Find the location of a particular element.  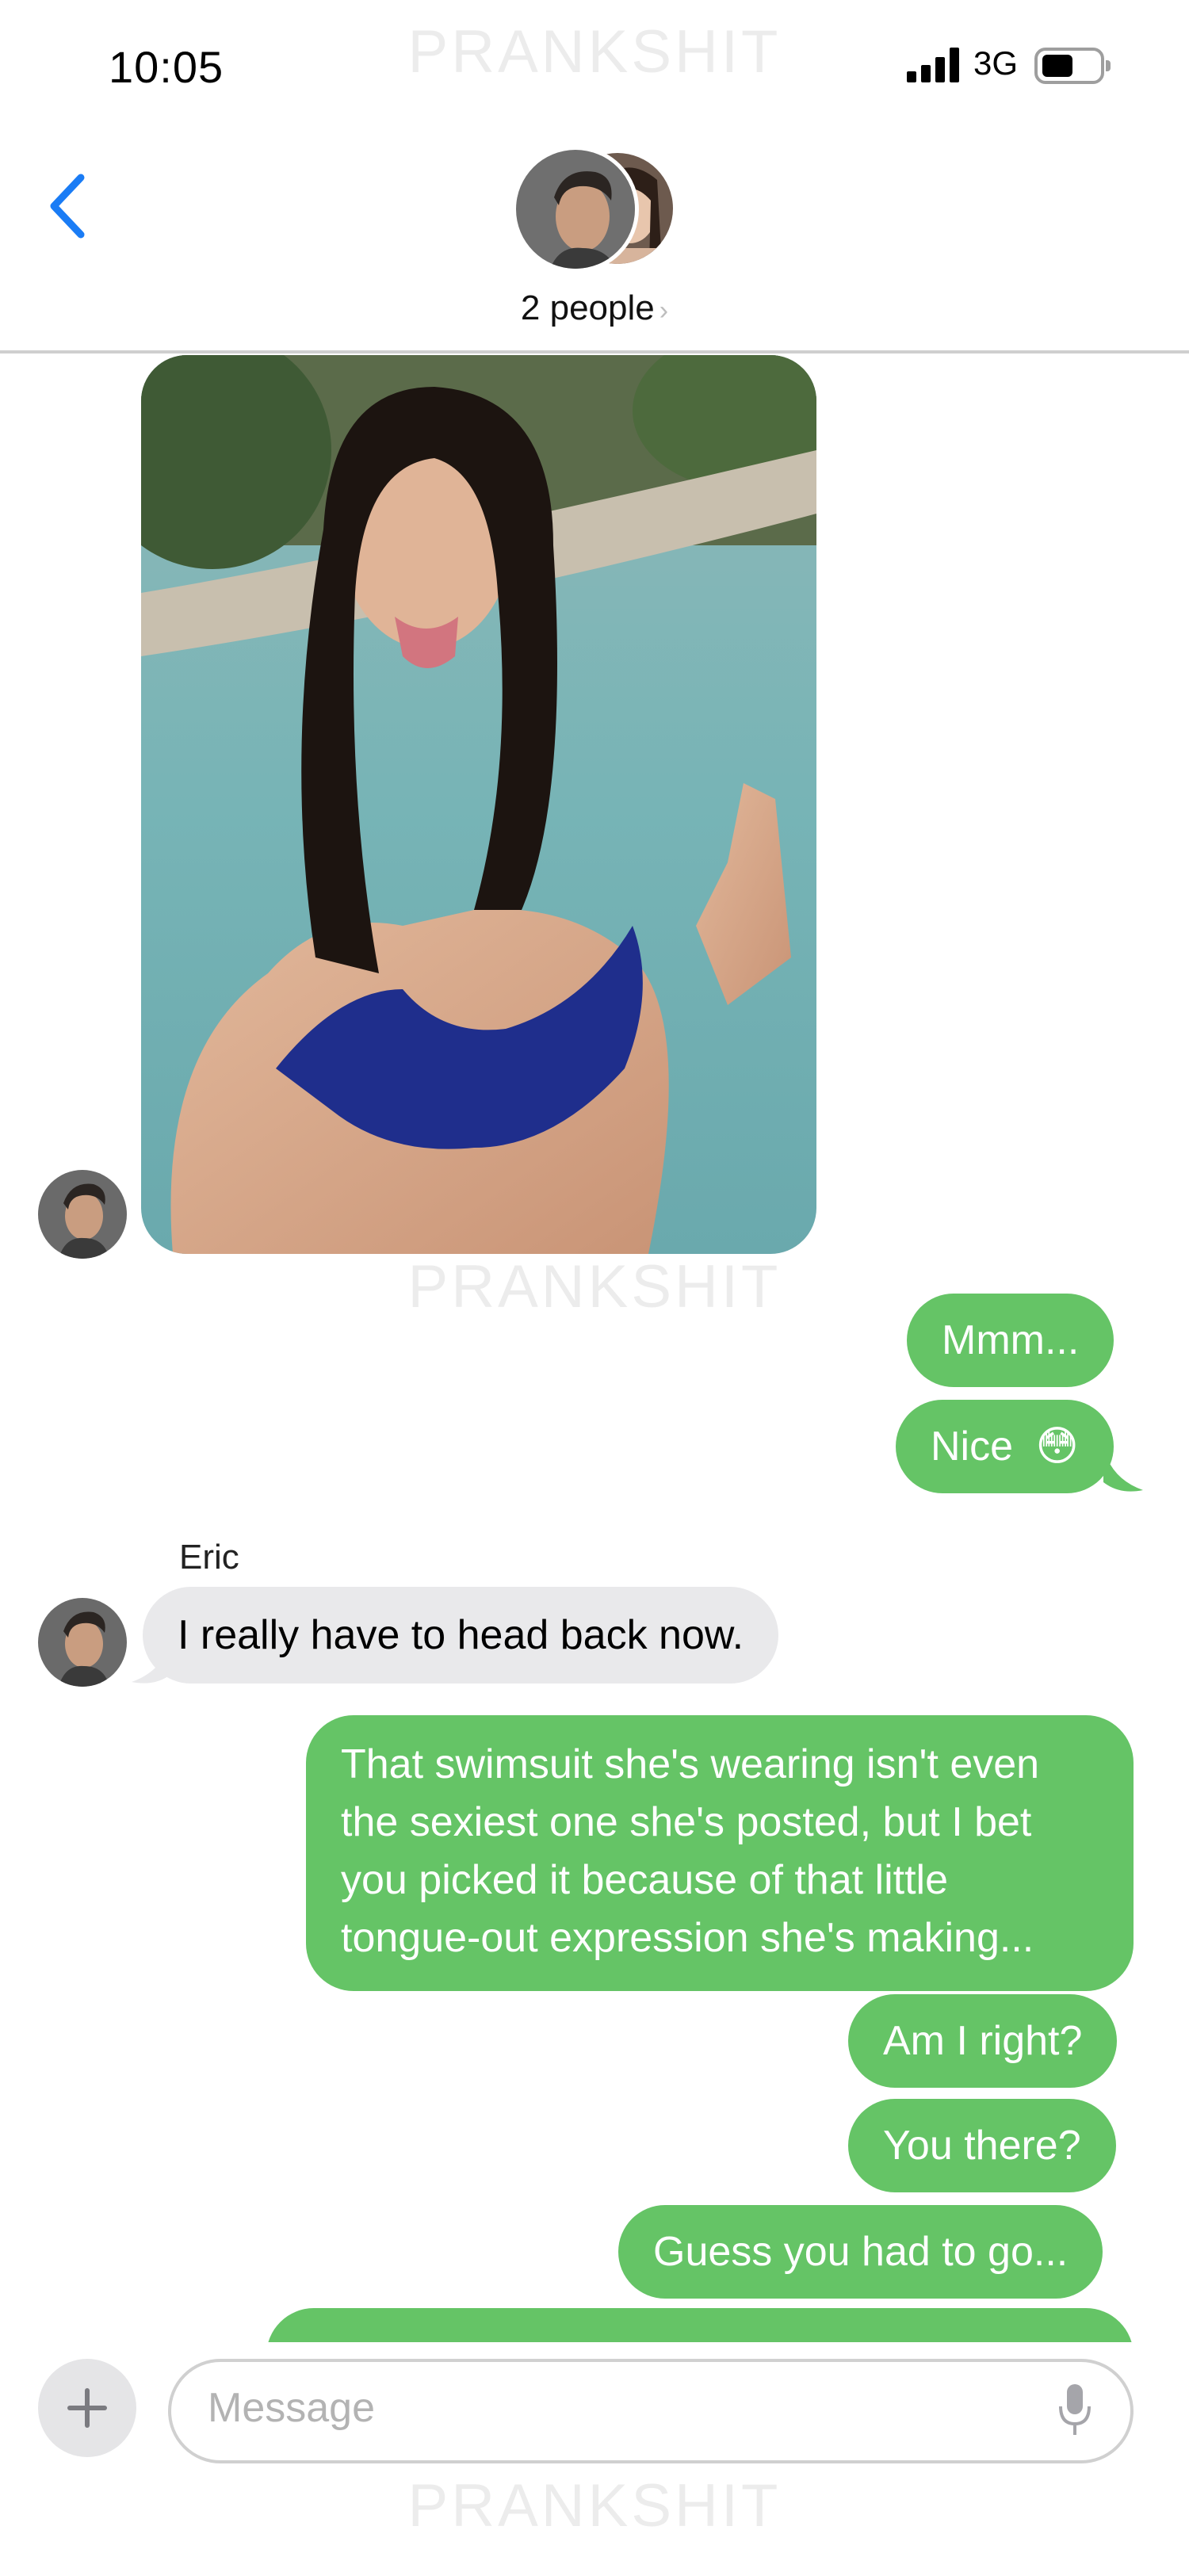

message-placeholder: Message is located at coordinates (291, 2408).